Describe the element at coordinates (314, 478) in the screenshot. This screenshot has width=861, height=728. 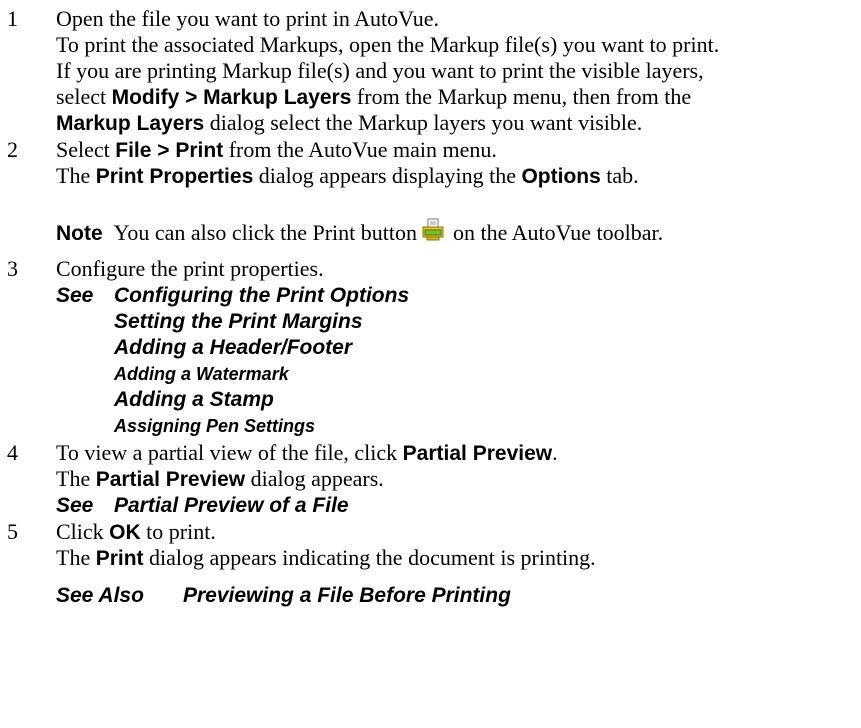
I see `text-run: dialog appears.` at that location.